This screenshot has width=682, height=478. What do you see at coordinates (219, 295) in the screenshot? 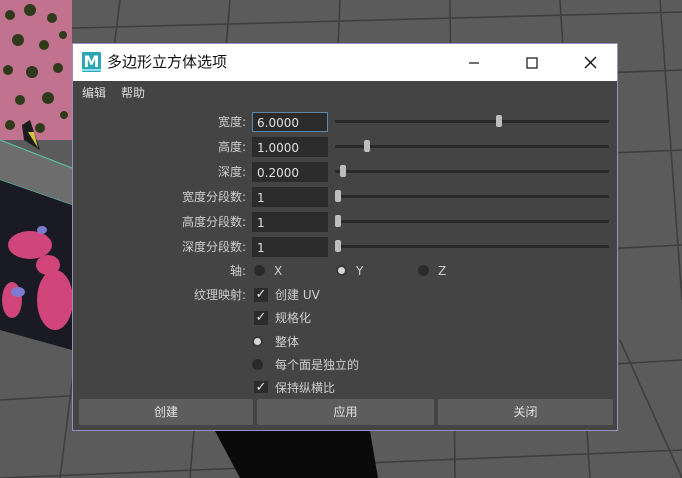
I see `texture-mapping-label: 纹理映射:` at bounding box center [219, 295].